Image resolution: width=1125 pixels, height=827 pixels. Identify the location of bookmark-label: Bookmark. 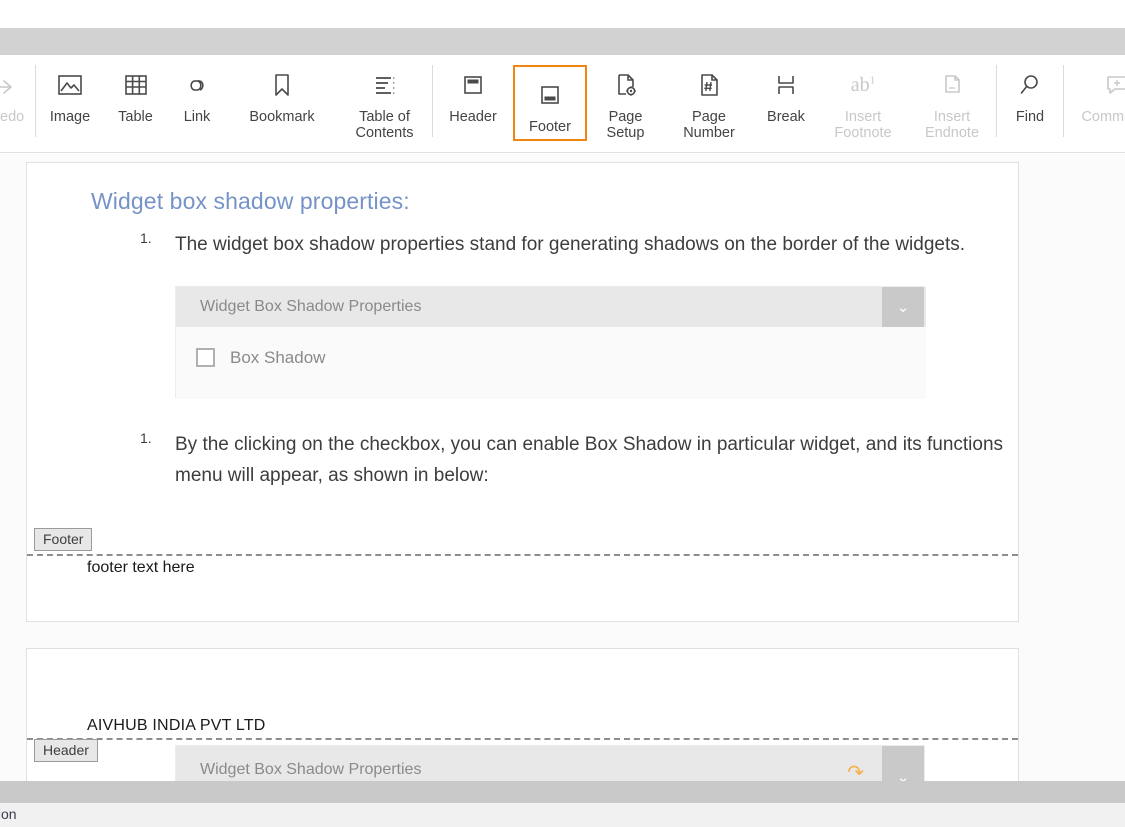
(282, 117).